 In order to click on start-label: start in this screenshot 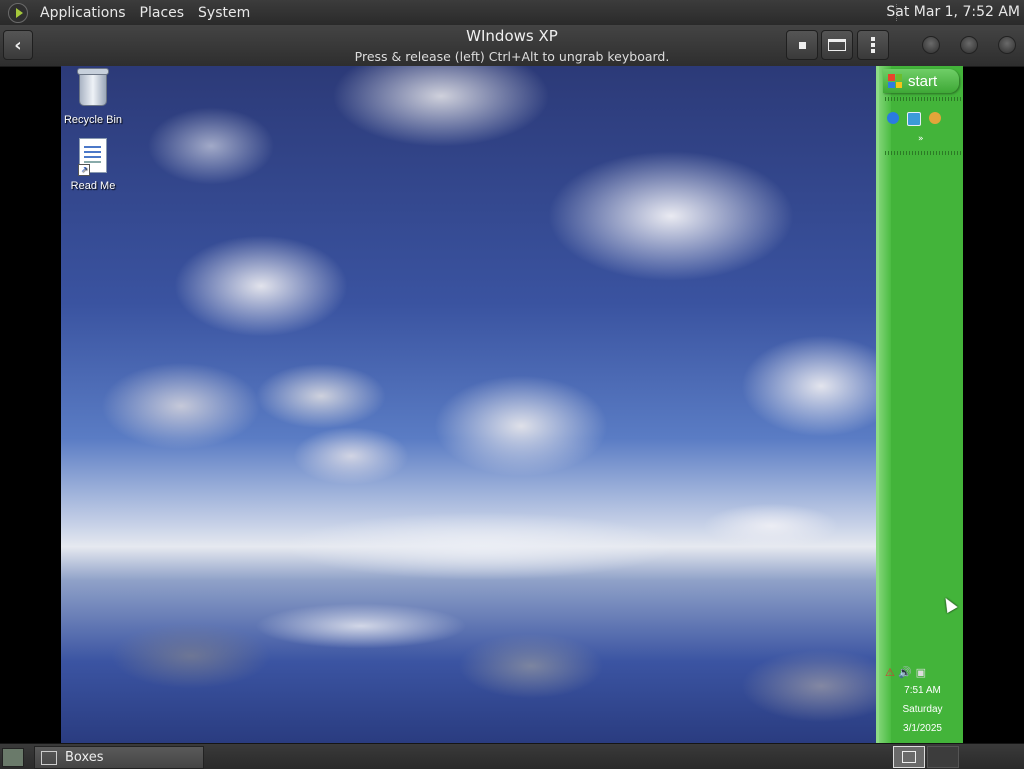, I will do `click(923, 81)`.